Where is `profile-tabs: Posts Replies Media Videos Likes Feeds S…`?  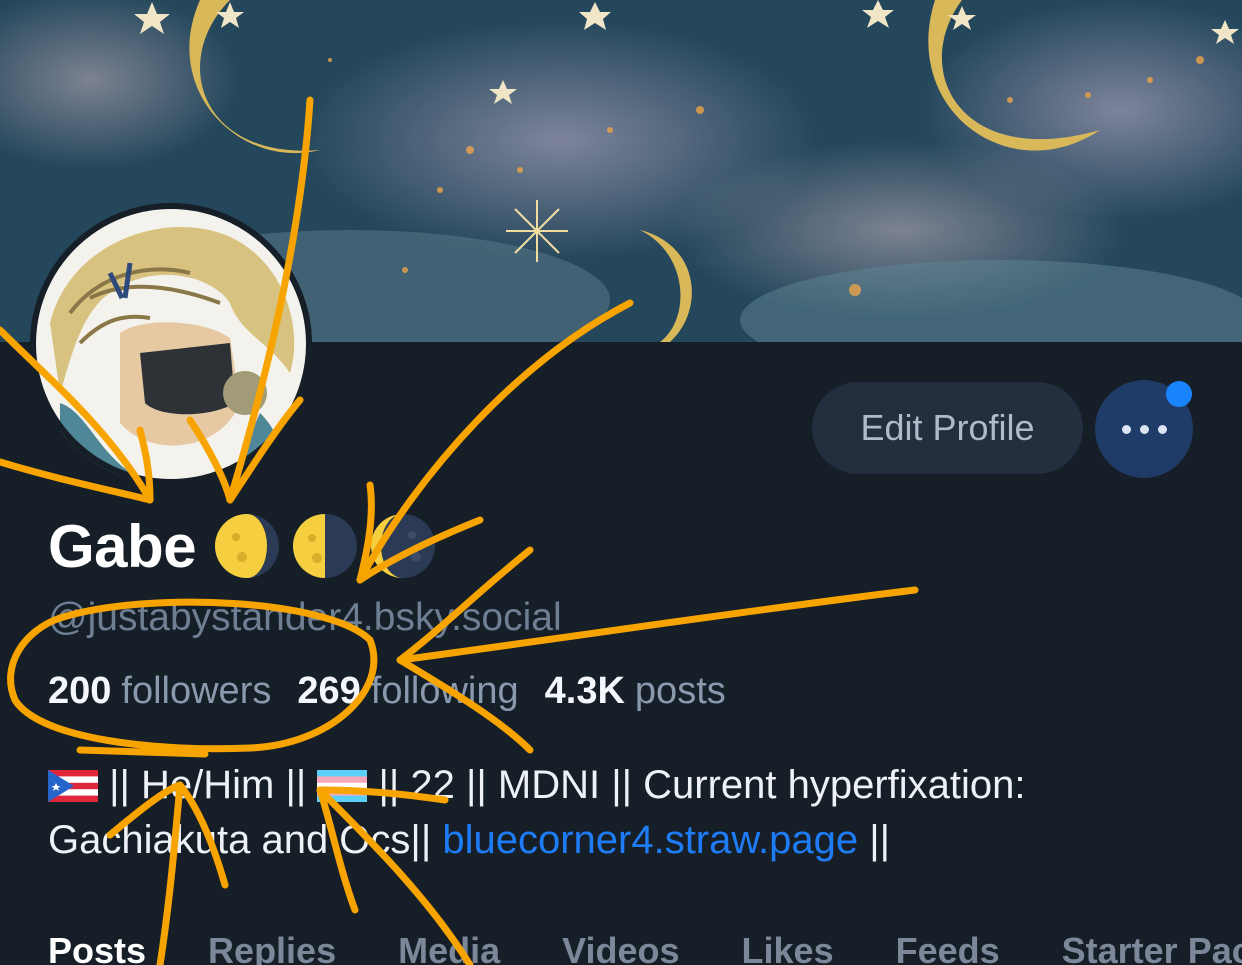 profile-tabs: Posts Replies Media Videos Likes Feeds S… is located at coordinates (645, 947).